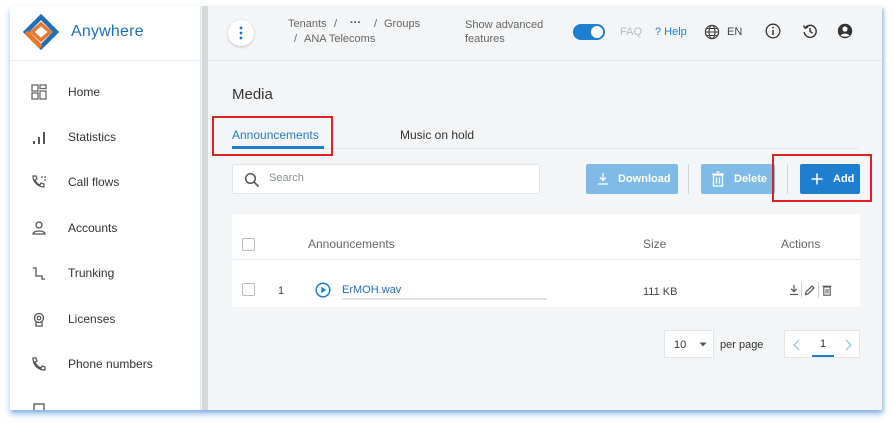  Describe the element at coordinates (703, 344) in the screenshot. I see `caret-down-icon` at that location.